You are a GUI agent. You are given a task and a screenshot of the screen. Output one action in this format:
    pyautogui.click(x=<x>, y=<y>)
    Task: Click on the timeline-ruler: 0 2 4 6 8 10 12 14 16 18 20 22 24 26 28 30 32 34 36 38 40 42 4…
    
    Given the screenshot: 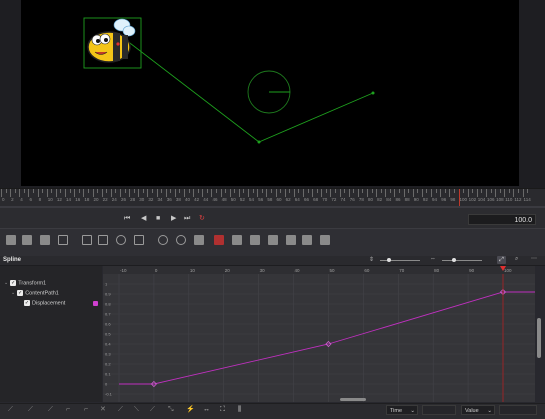 What is the action you would take?
    pyautogui.click(x=272, y=197)
    